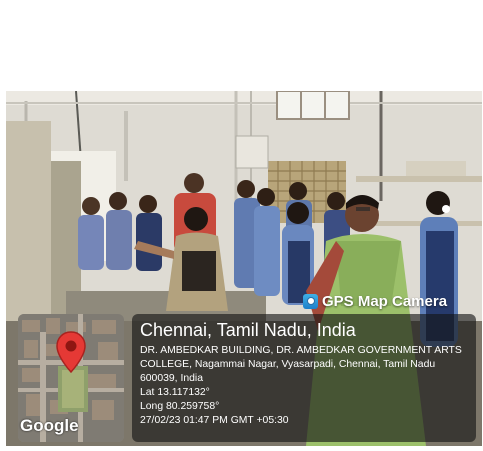 This screenshot has width=483, height=451. Describe the element at coordinates (248, 330) in the screenshot. I see `place-title: Chennai, Tamil Nadu, India` at that location.